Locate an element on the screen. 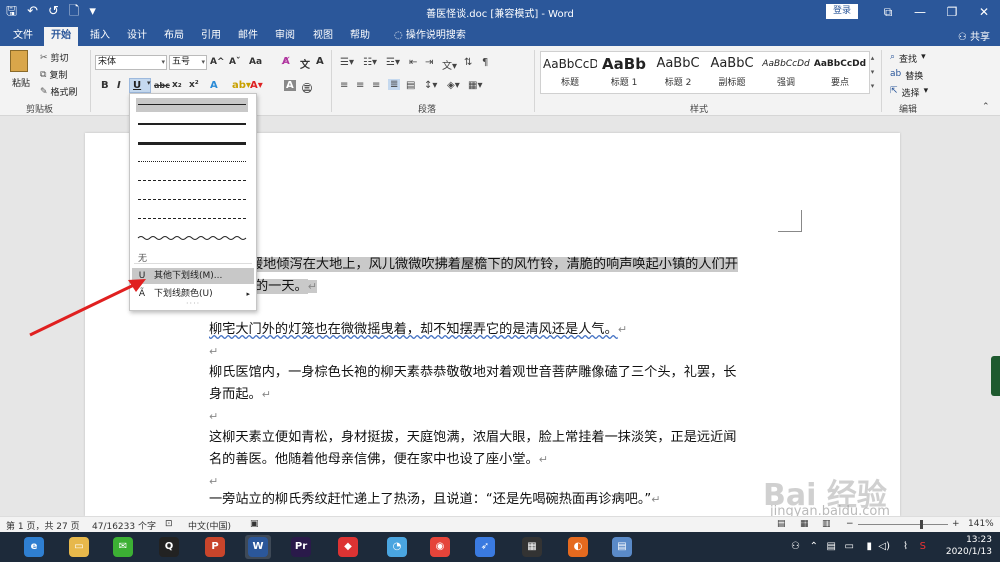 The image size is (1000, 562). underline-dashed is located at coordinates (192, 181).